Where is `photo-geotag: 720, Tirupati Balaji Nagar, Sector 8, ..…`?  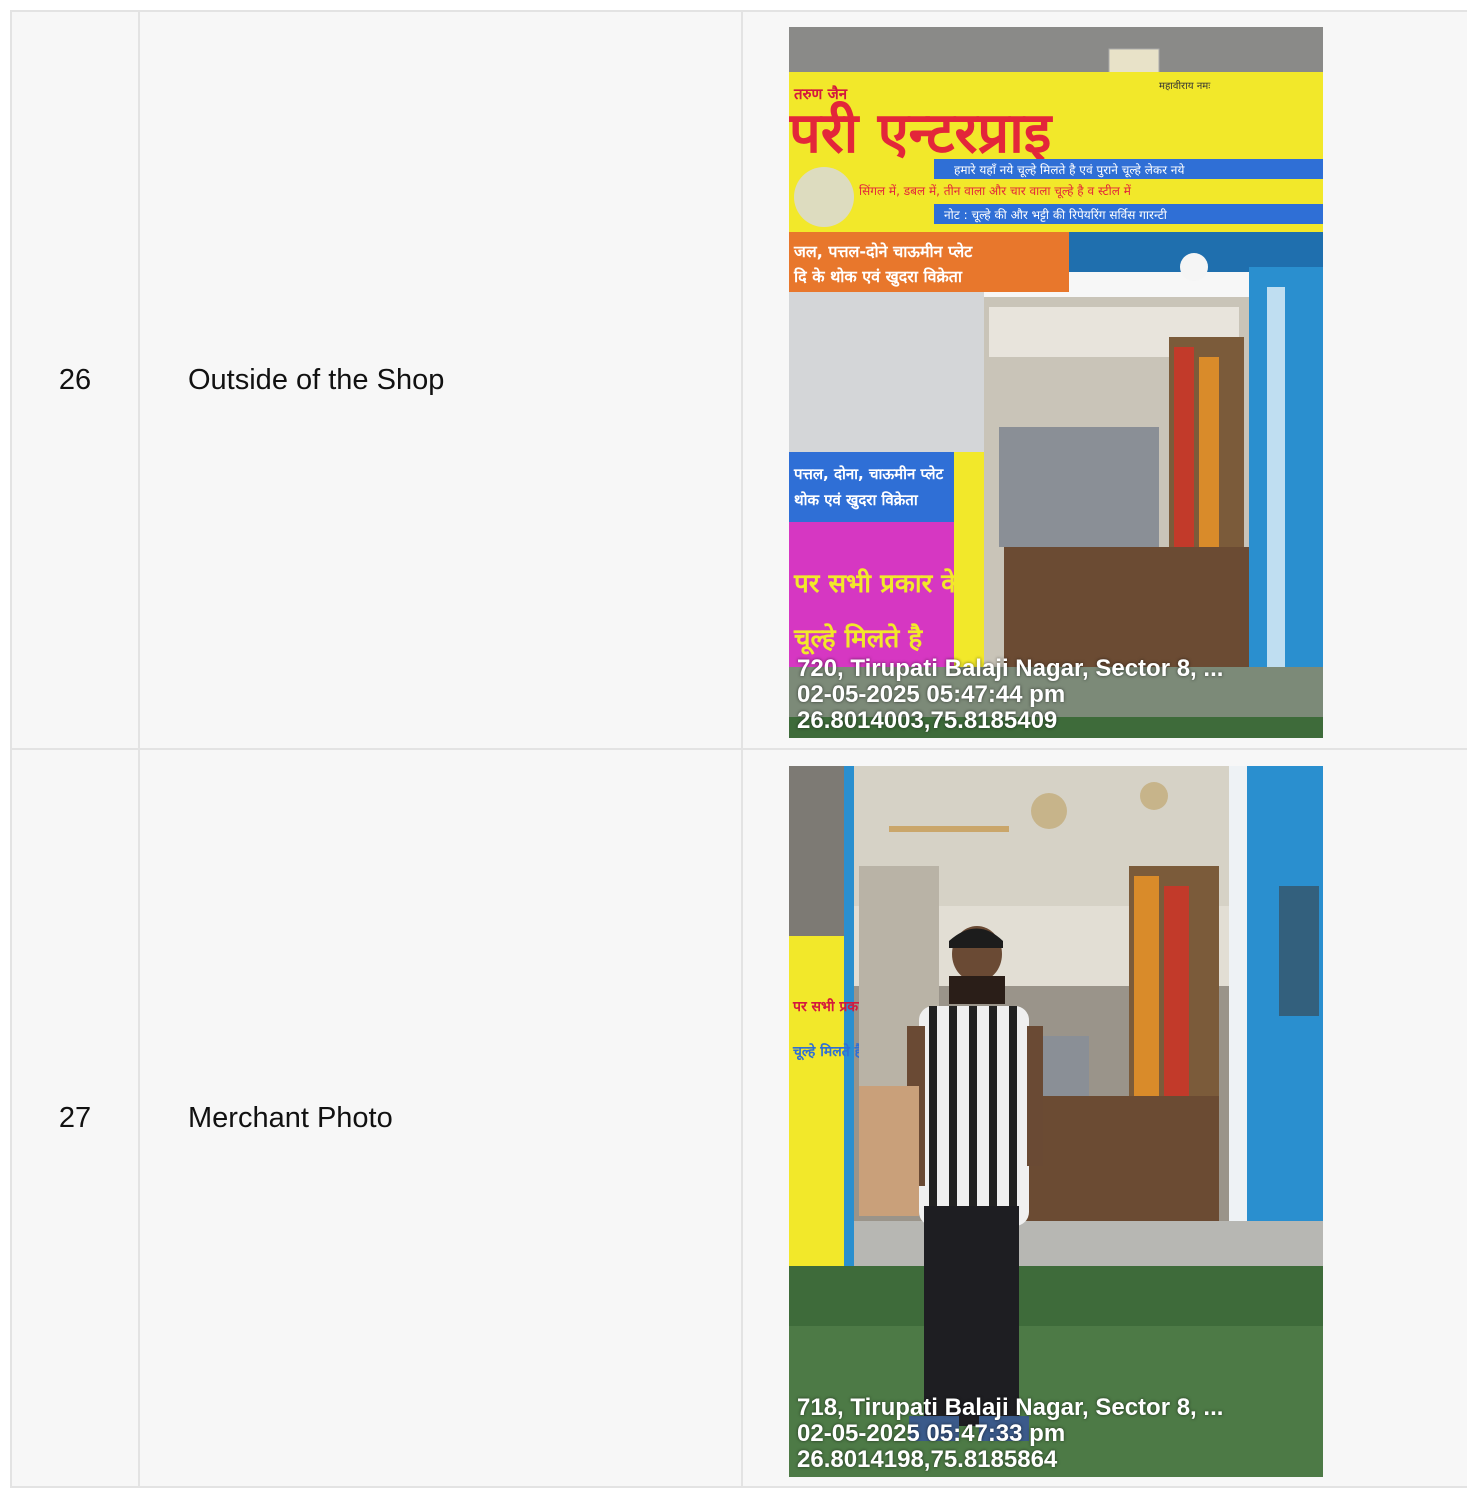 photo-geotag: 720, Tirupati Balaji Nagar, Sector 8, ..… is located at coordinates (1010, 695).